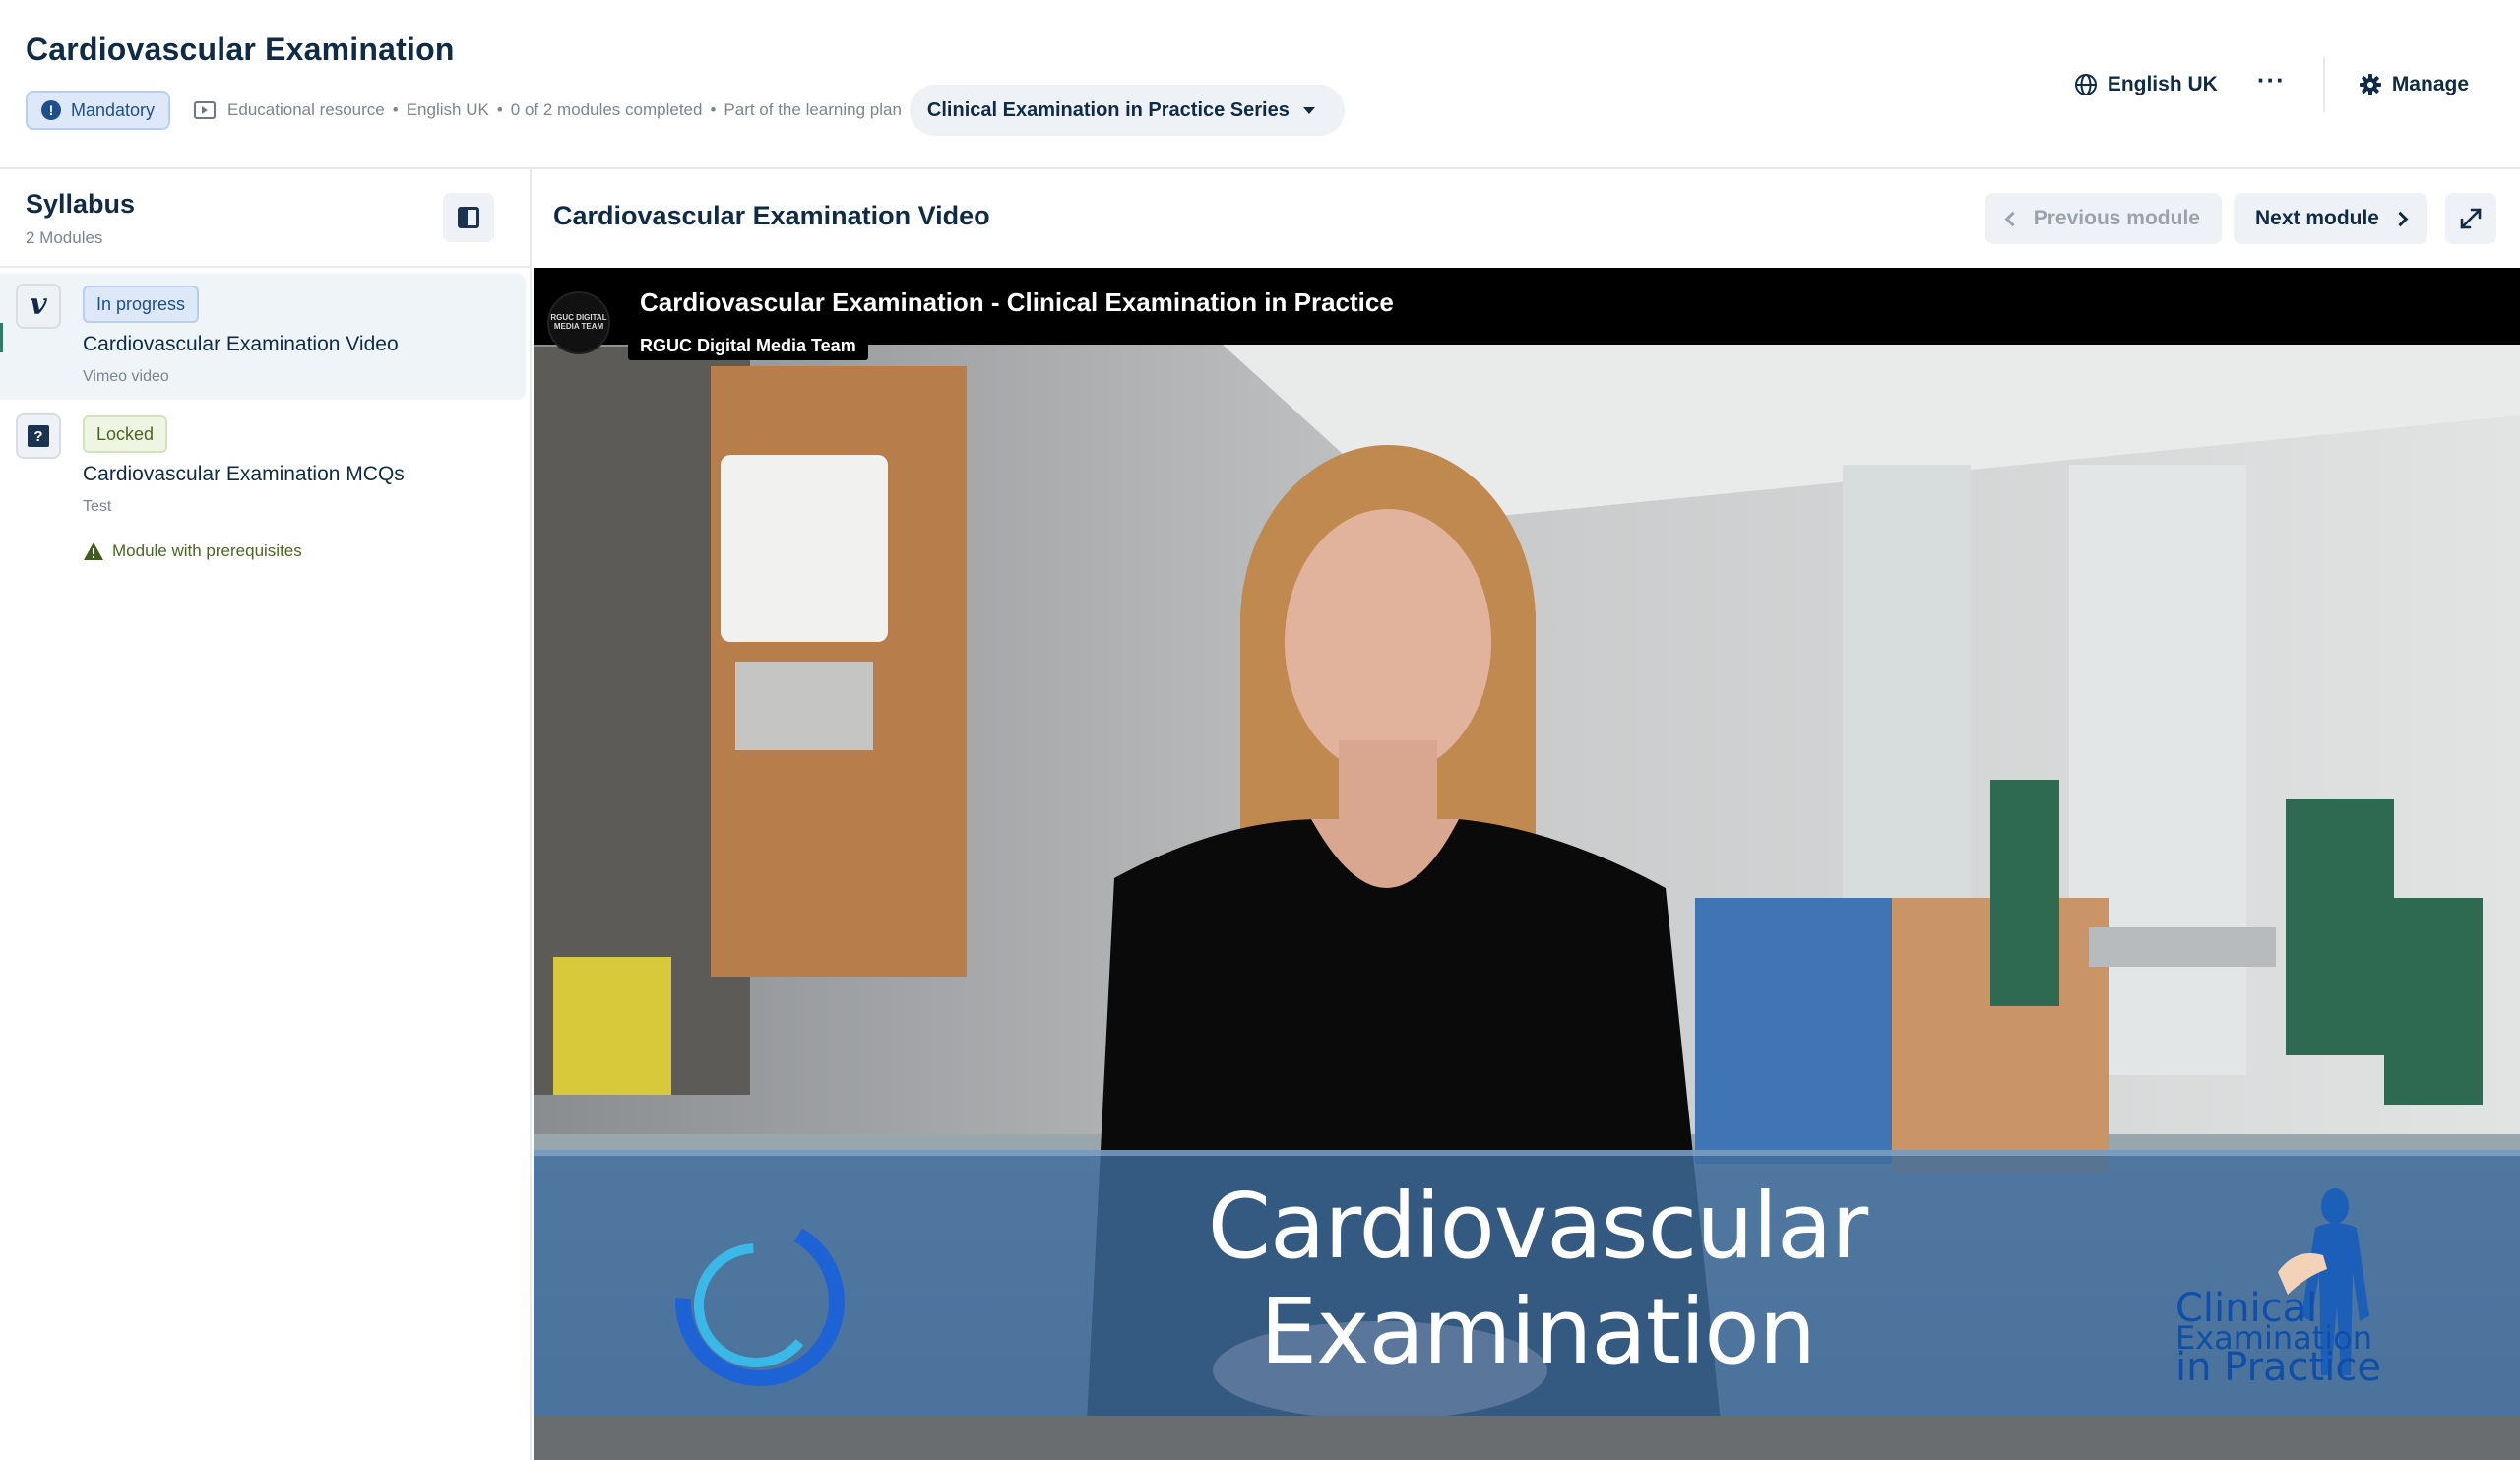 The image size is (2520, 1460). What do you see at coordinates (207, 550) in the screenshot?
I see `prerequisites-label: Module with prerequisites` at bounding box center [207, 550].